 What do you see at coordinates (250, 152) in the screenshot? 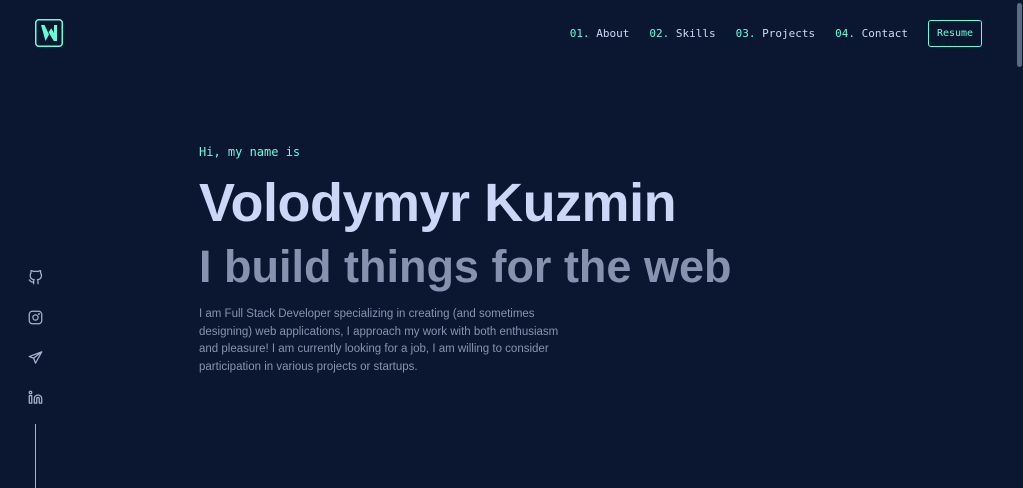
I see `hero-greeting: Hi, my name is` at bounding box center [250, 152].